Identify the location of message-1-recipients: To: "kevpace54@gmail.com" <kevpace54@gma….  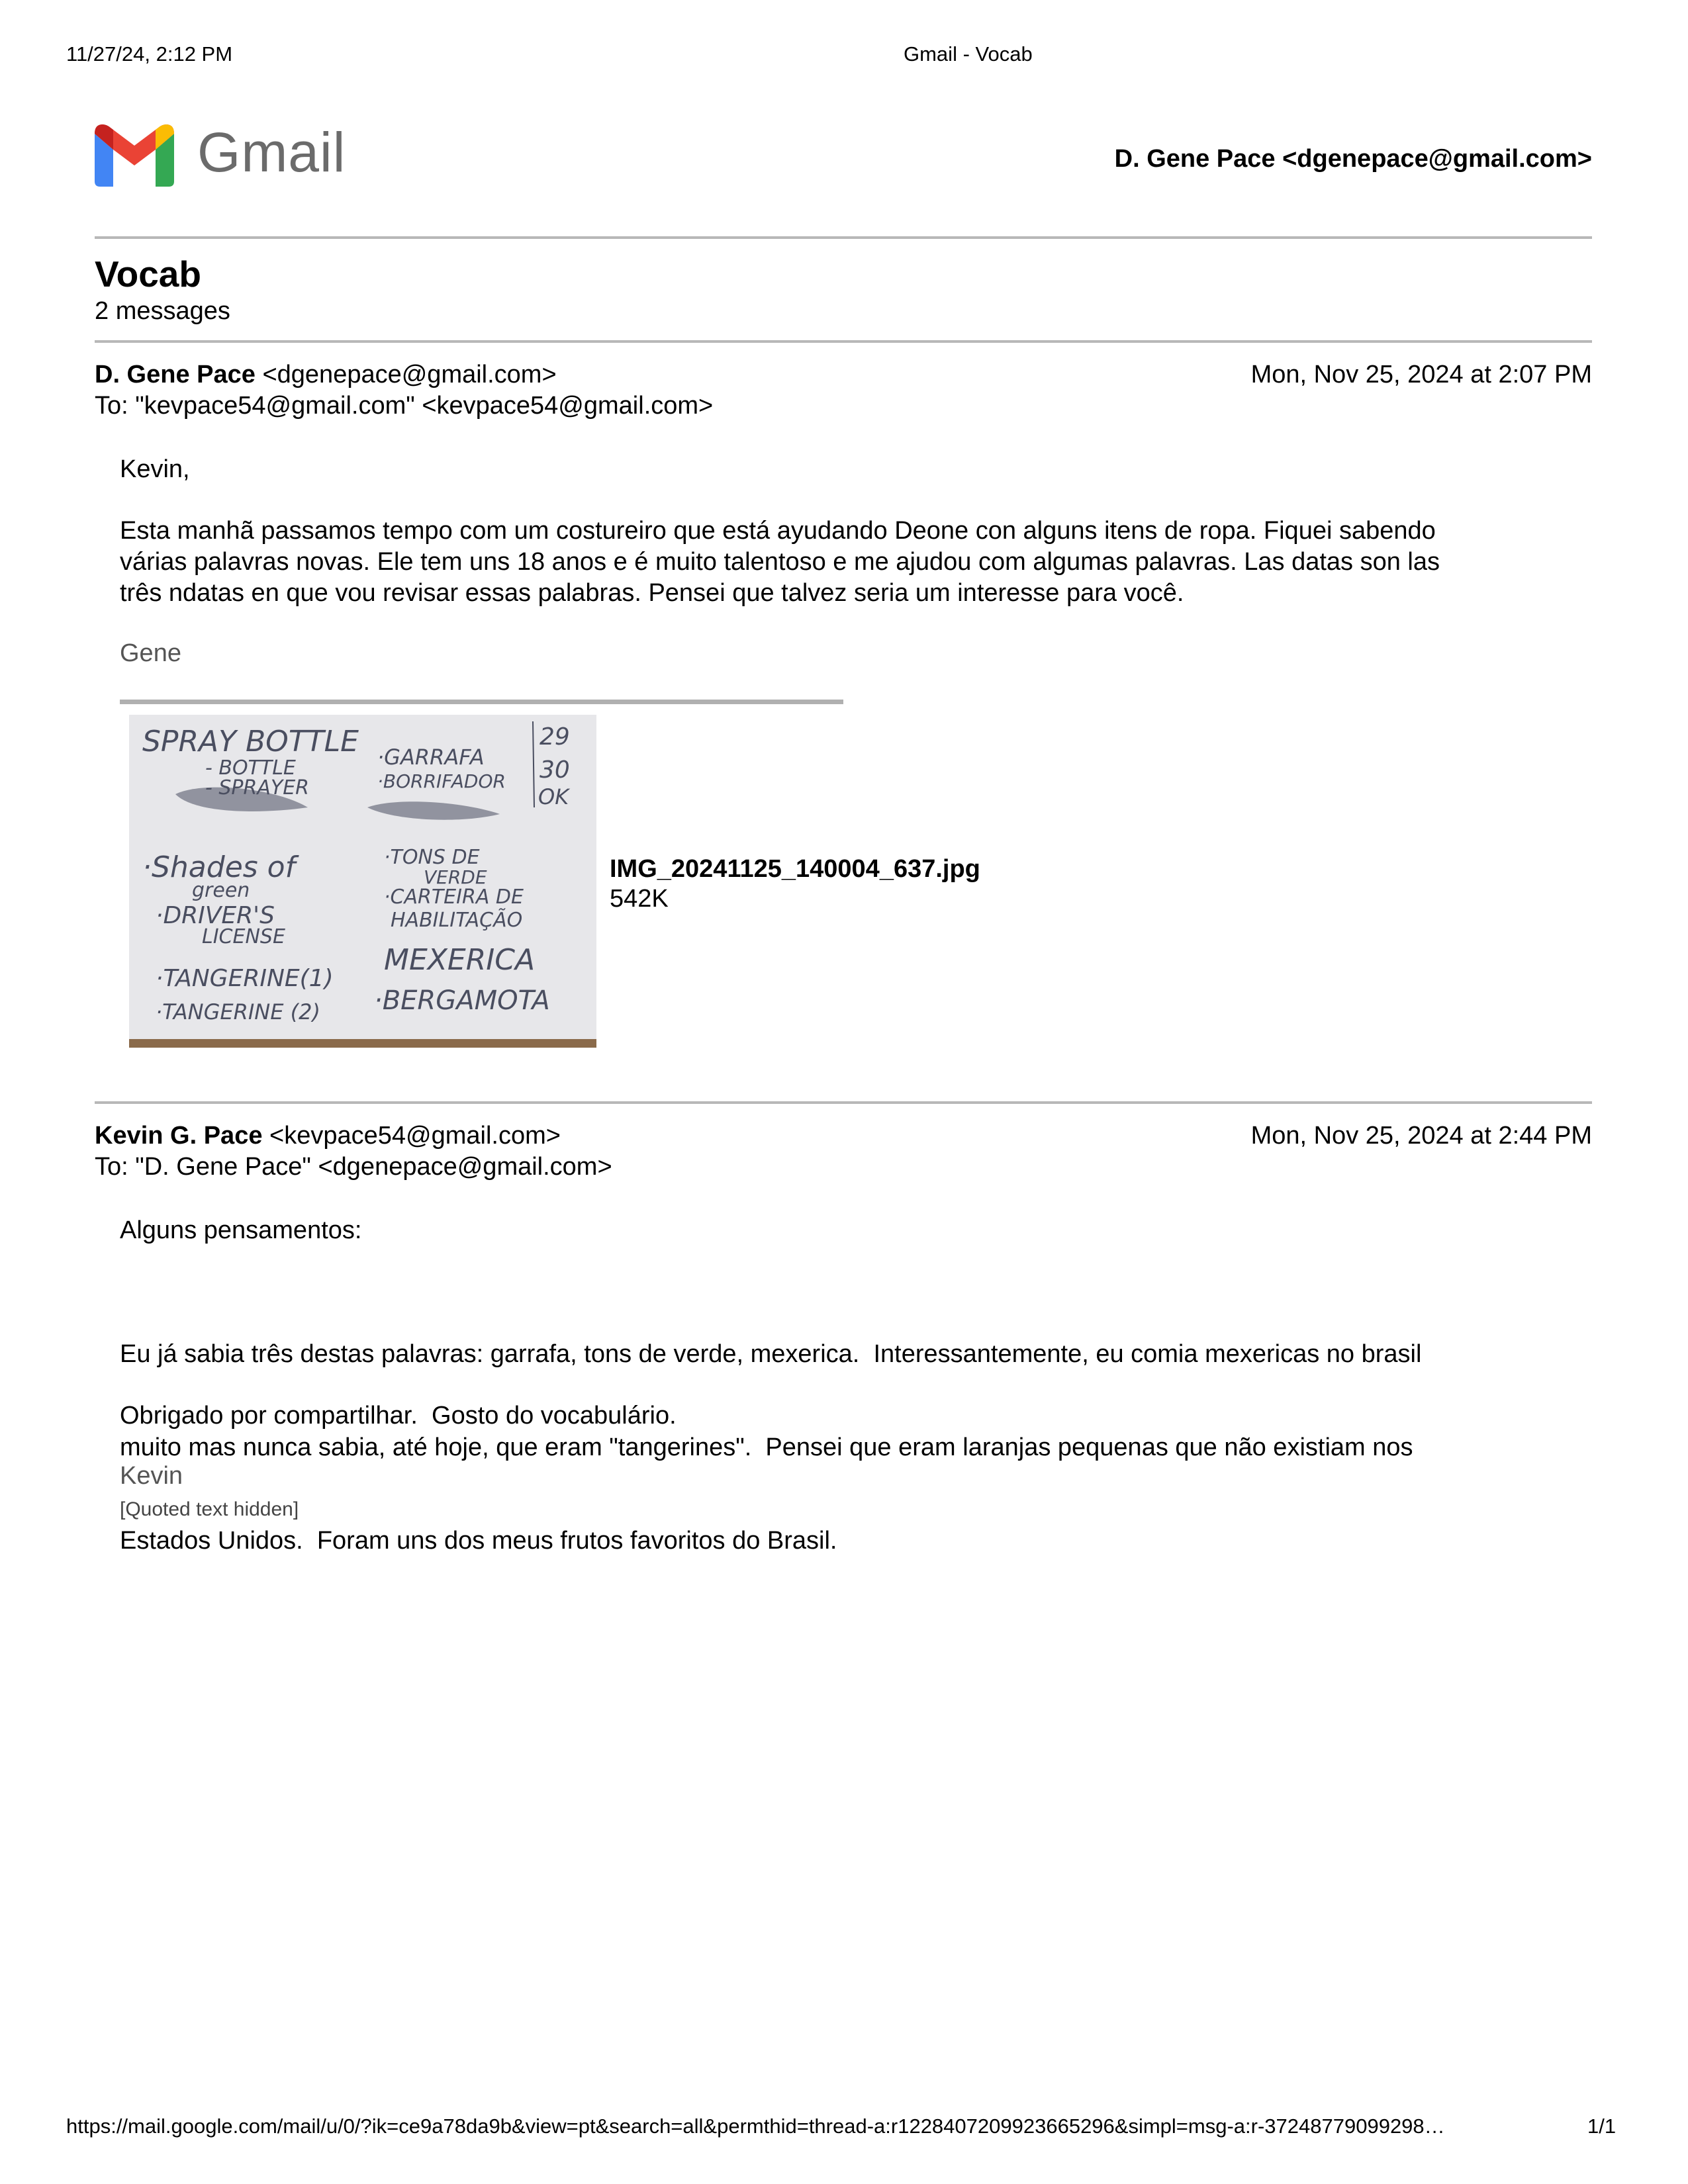
(405, 406).